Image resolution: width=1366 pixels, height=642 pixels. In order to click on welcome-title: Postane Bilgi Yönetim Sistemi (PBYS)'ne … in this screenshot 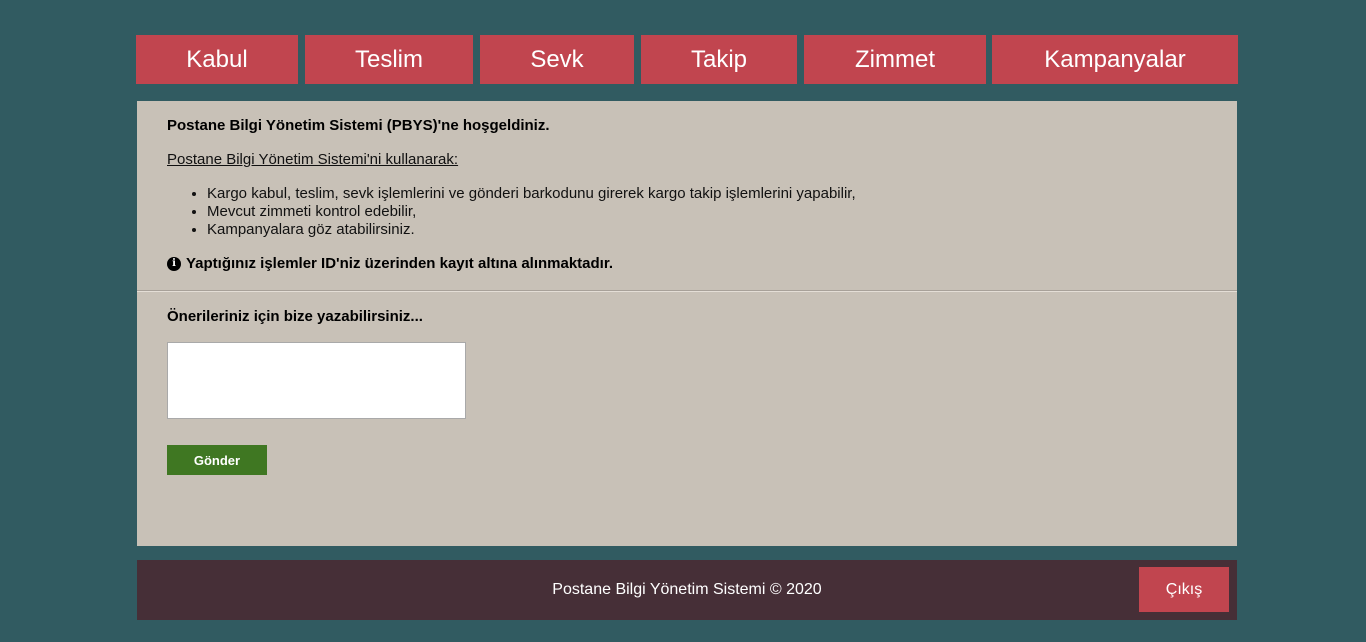, I will do `click(358, 125)`.